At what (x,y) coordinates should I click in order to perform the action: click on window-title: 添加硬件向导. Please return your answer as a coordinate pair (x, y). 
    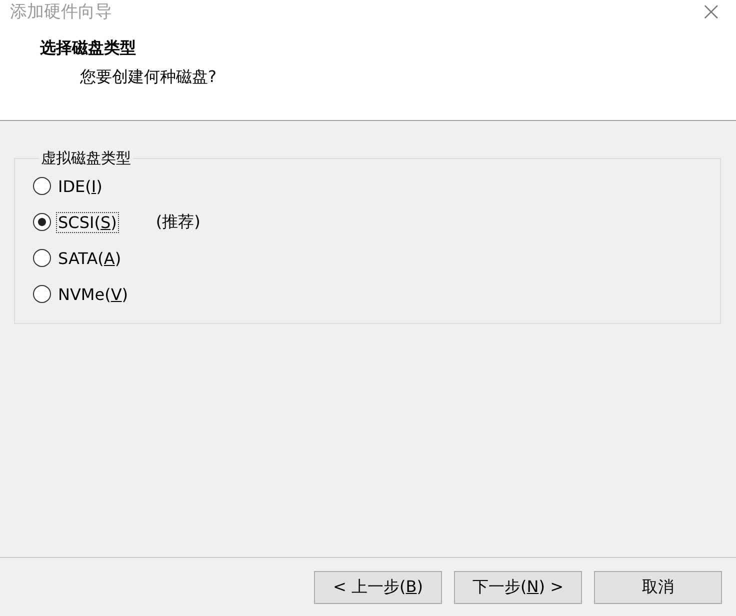
    Looking at the image, I should click on (61, 12).